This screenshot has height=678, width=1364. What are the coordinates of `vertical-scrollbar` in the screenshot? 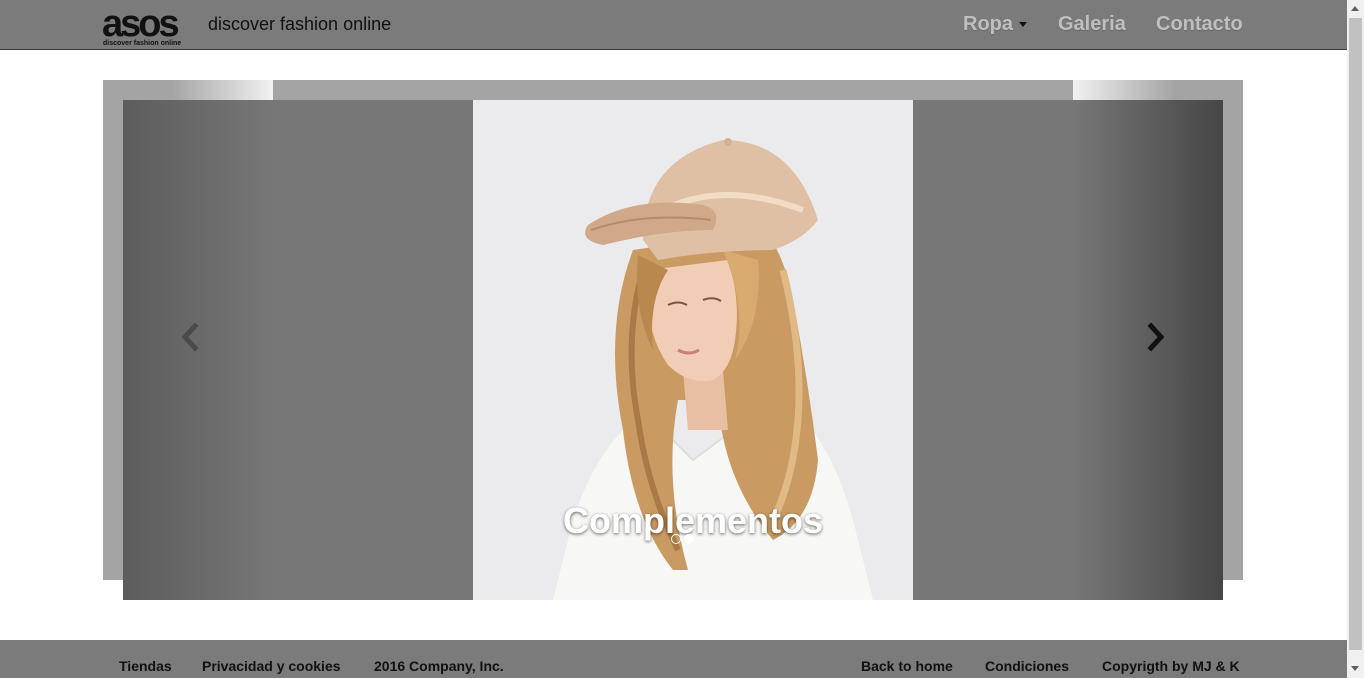 It's located at (1355, 339).